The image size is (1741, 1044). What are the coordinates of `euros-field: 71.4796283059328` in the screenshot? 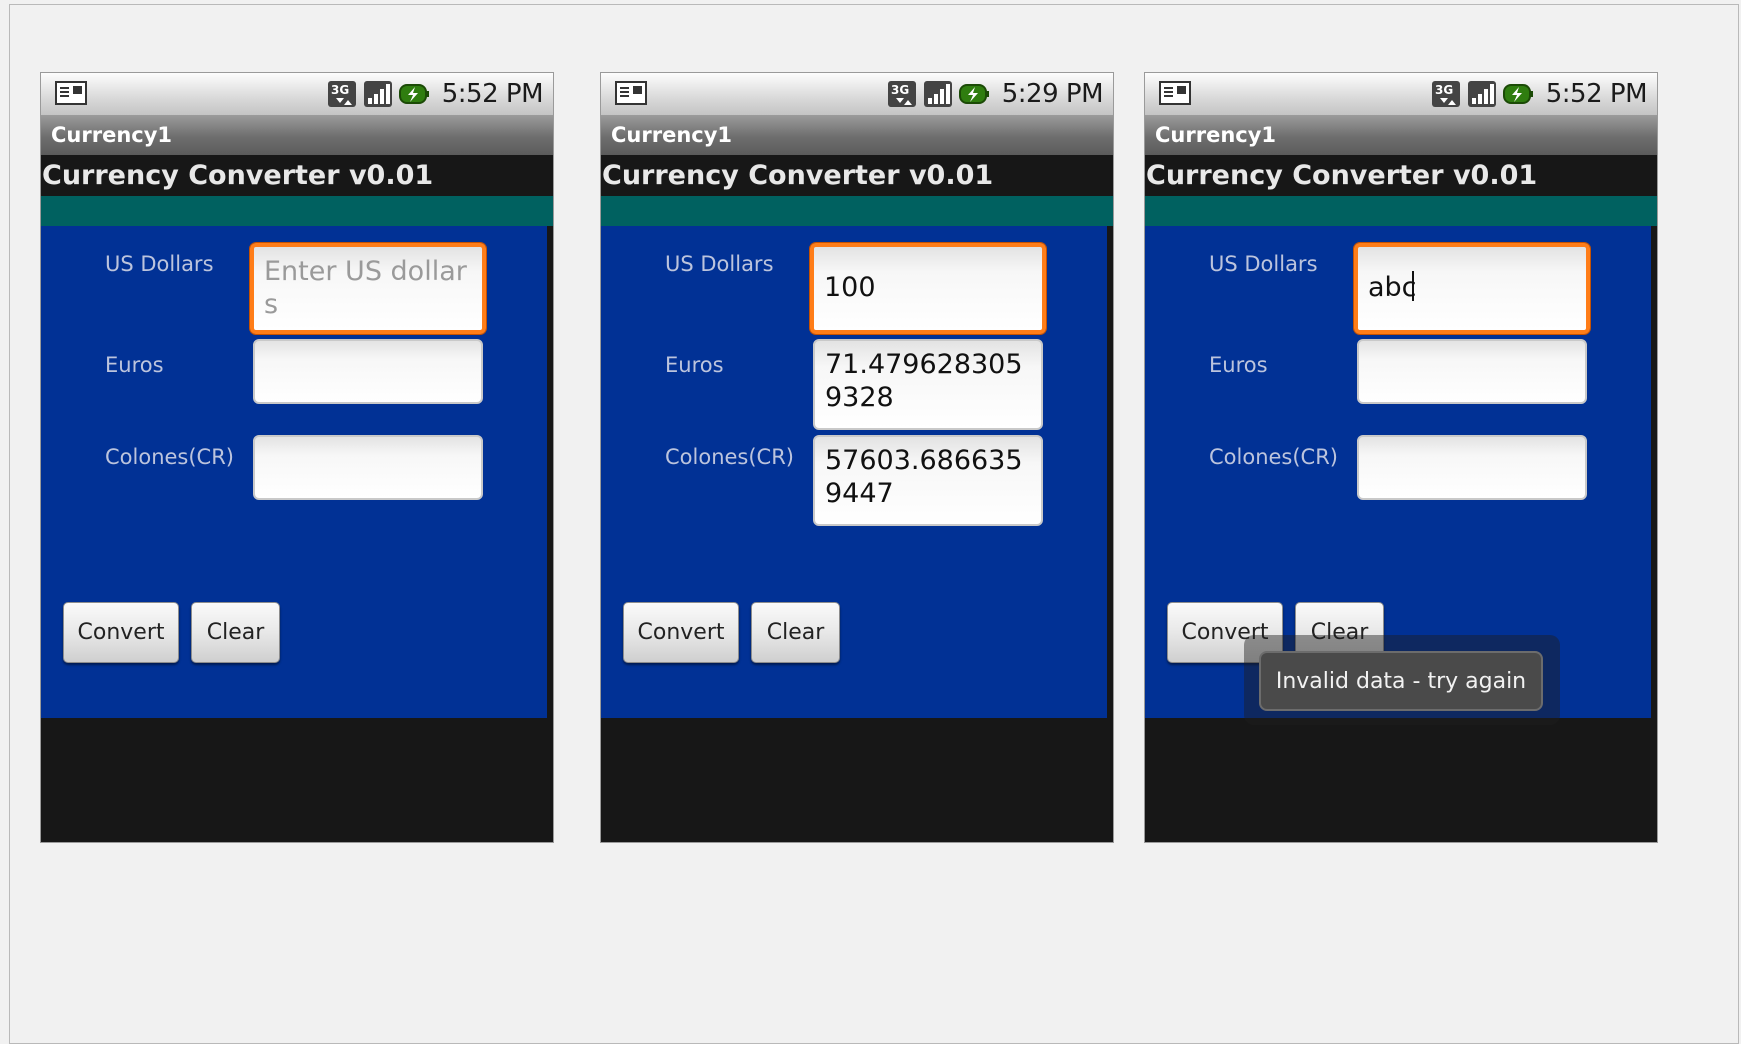 It's located at (928, 384).